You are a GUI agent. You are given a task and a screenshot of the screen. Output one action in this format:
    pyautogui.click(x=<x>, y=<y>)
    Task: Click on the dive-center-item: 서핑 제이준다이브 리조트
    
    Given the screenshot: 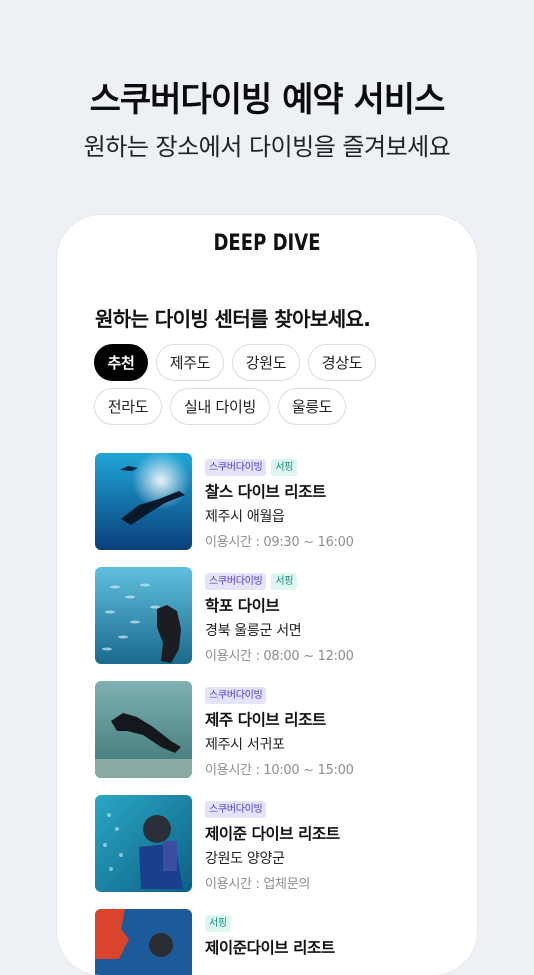 What is the action you would take?
    pyautogui.click(x=270, y=942)
    